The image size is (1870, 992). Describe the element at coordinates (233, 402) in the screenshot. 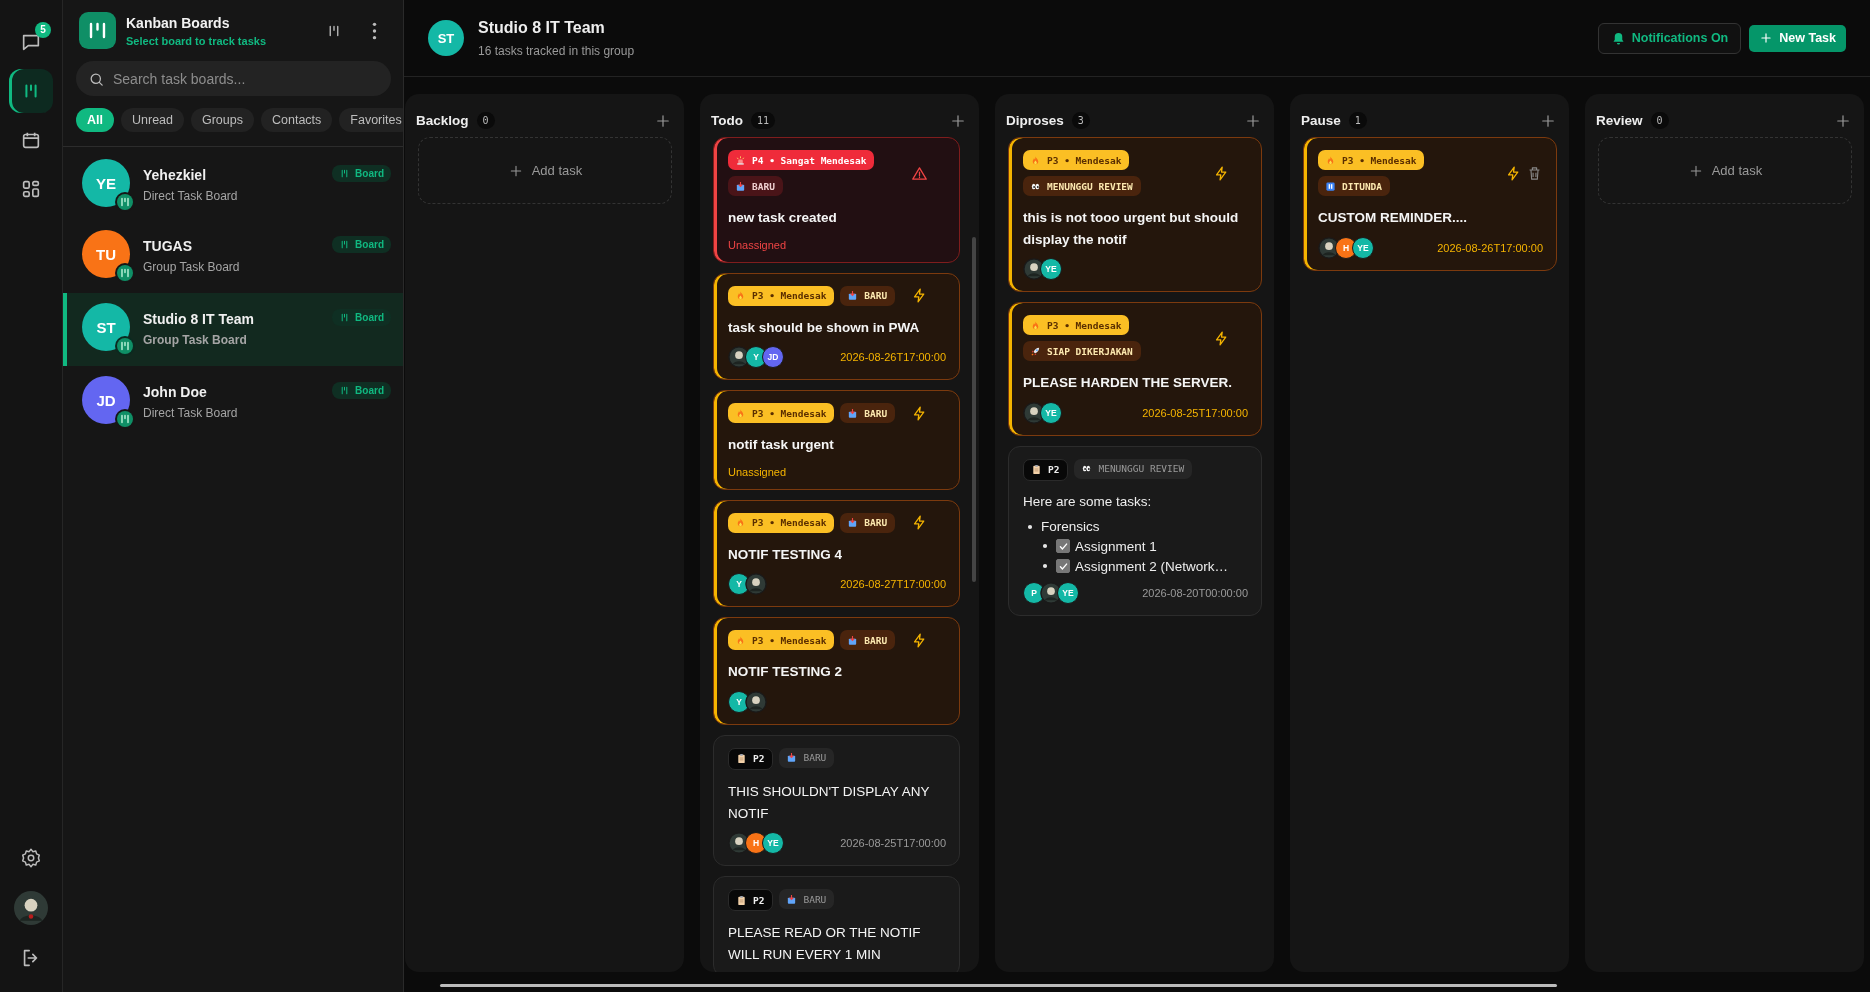

I see `board-list-item: JD John Doe Direct Task Board Board` at that location.